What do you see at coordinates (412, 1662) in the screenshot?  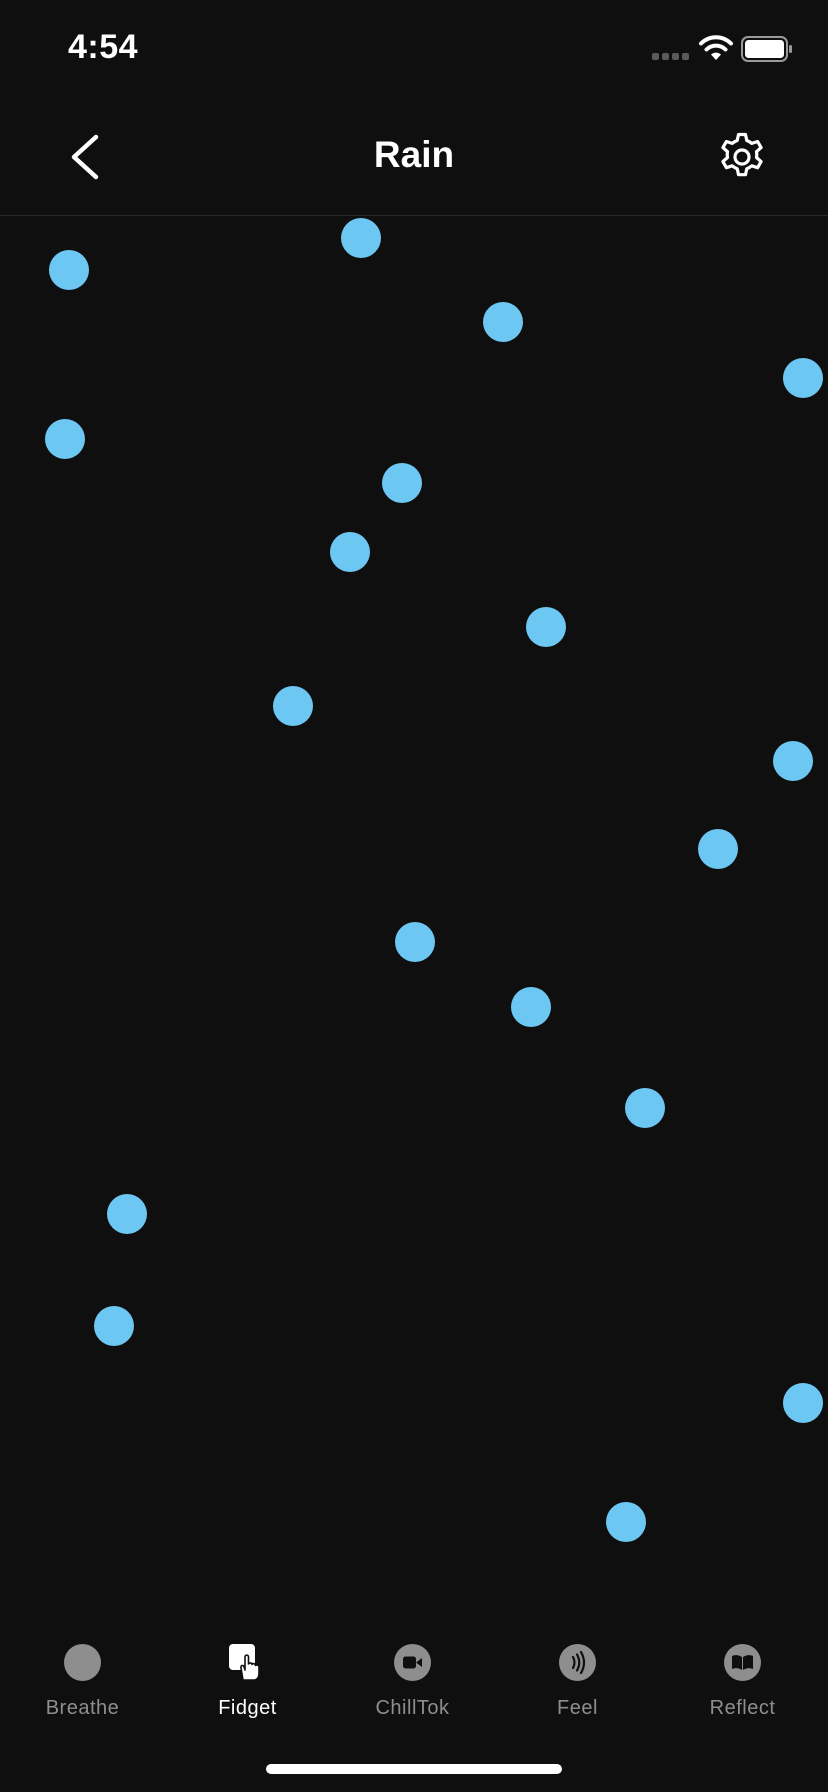 I see `video-camera-icon` at bounding box center [412, 1662].